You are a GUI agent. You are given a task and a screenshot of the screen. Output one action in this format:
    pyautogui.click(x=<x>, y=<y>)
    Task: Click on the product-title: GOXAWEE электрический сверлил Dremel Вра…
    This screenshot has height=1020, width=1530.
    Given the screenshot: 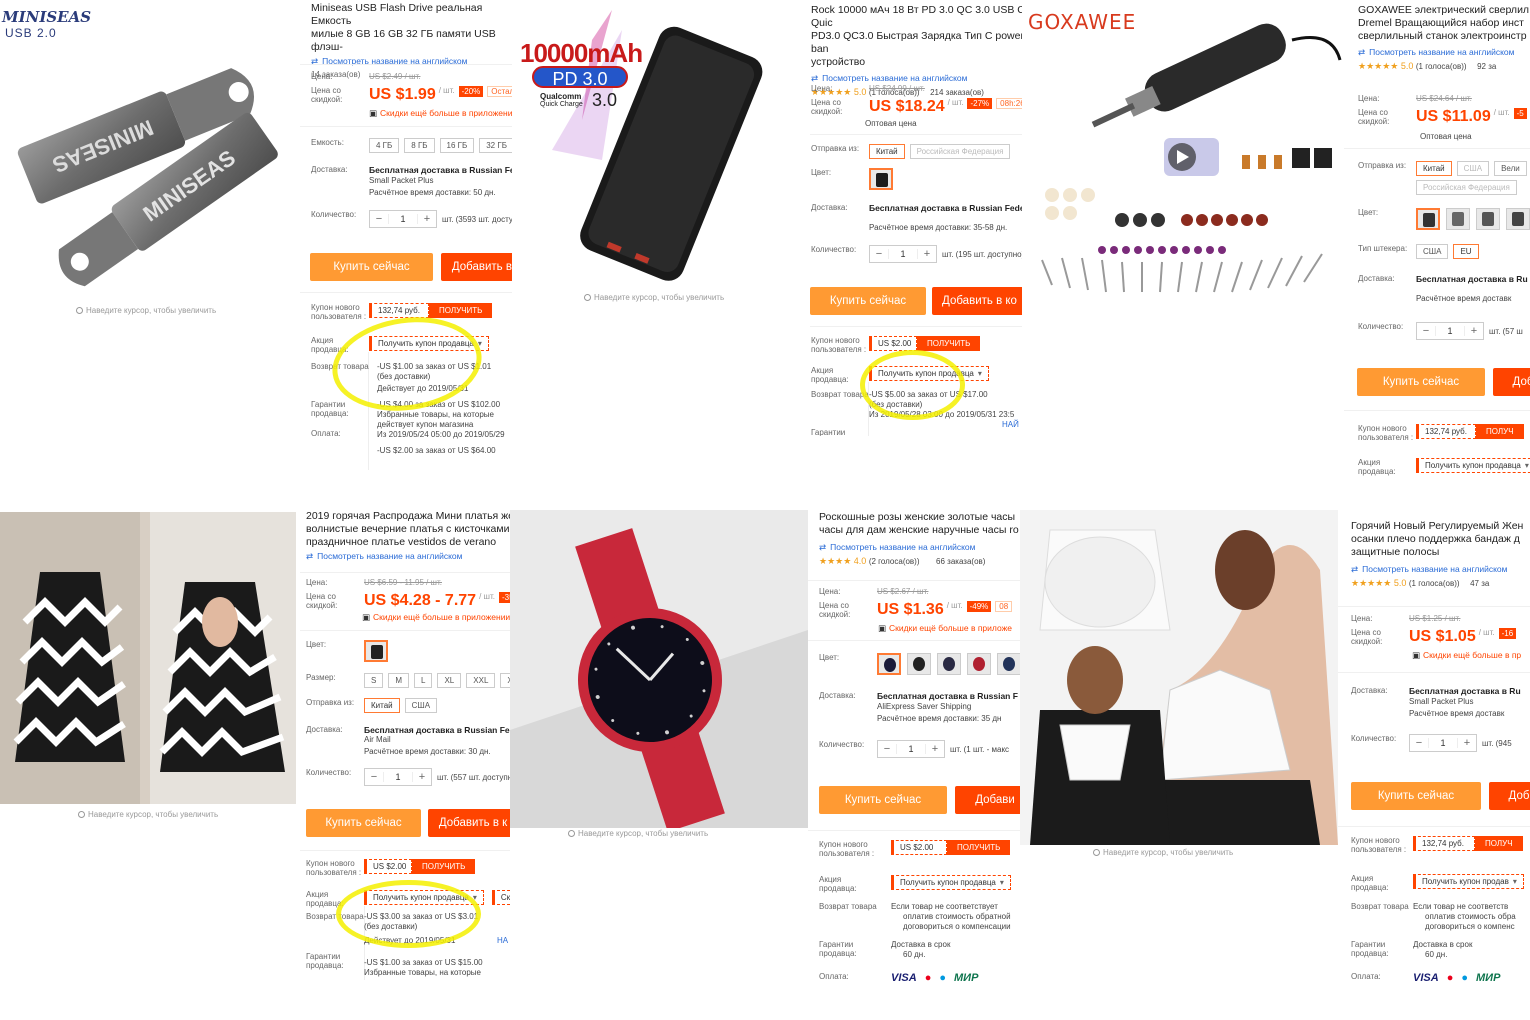 What is the action you would take?
    pyautogui.click(x=1444, y=23)
    